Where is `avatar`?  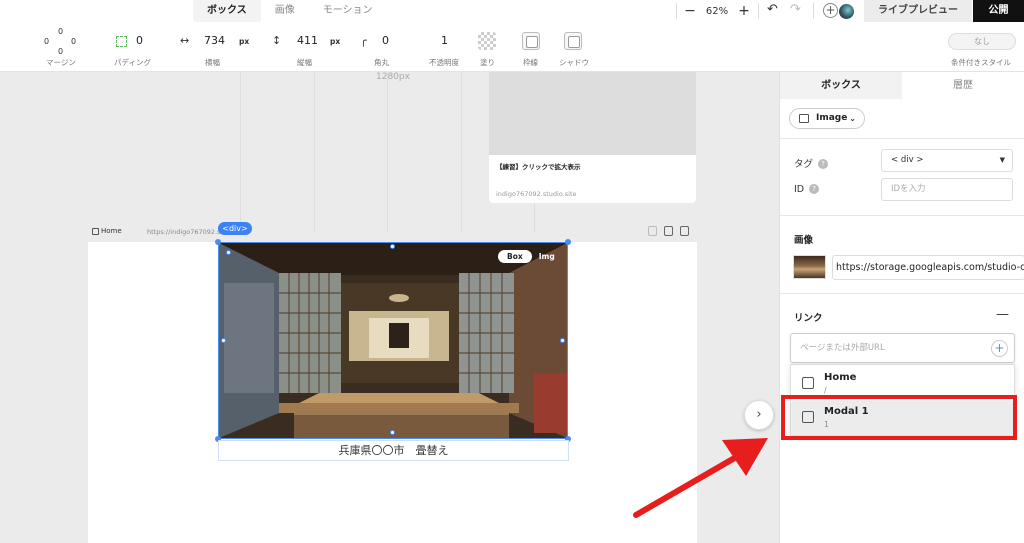
avatar is located at coordinates (846, 11).